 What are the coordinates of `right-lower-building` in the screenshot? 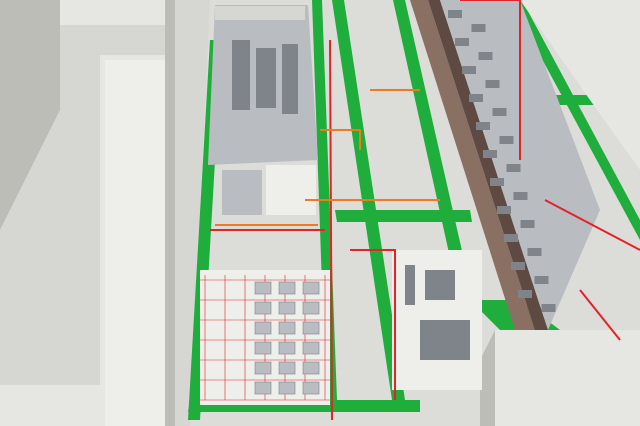 It's located at (560, 378).